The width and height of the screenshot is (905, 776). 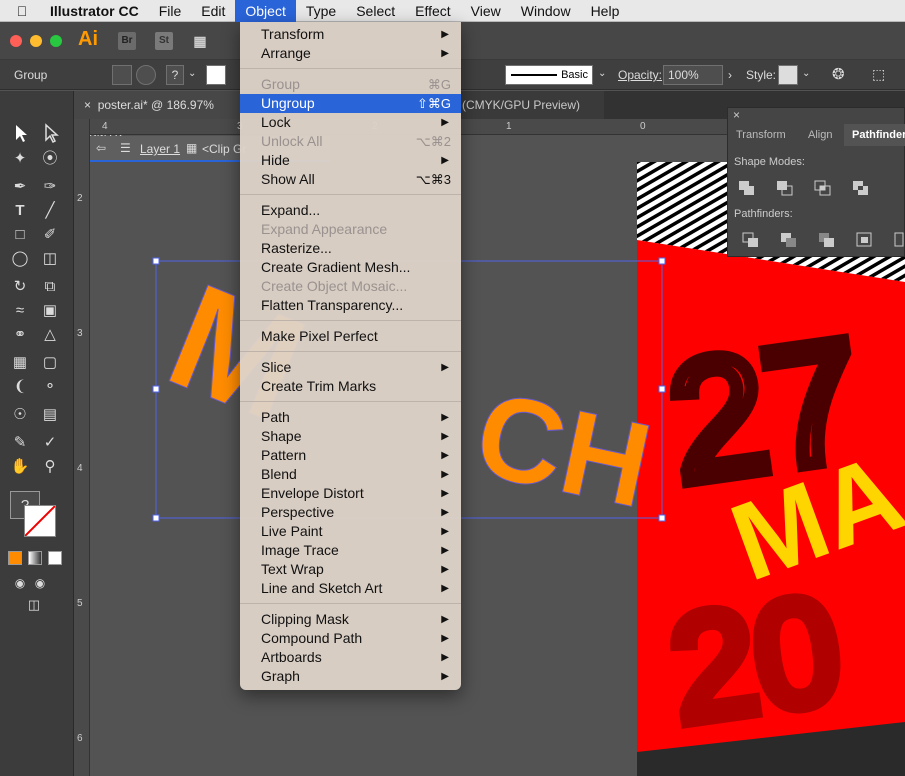 What do you see at coordinates (350, 638) in the screenshot?
I see `menu-item-compound-path: Compound Path ▶` at bounding box center [350, 638].